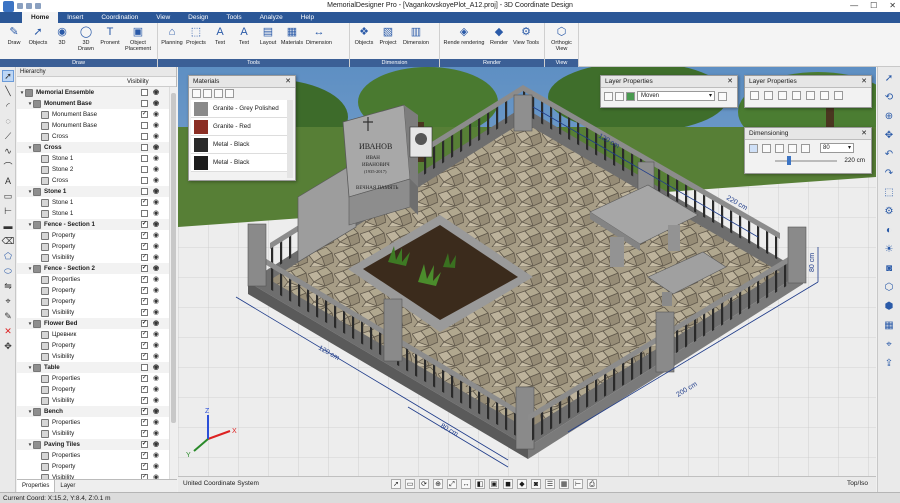 The height and width of the screenshot is (503, 900). I want to click on polygon-tool-icon: ⬠, so click(8, 256).